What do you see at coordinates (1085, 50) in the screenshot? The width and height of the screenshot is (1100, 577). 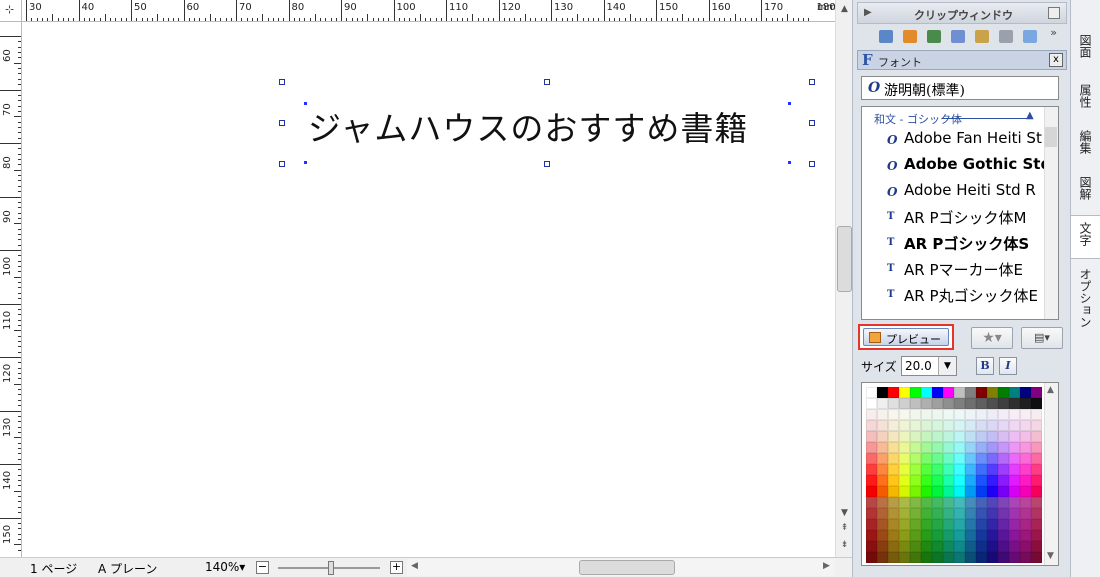 I see `side-tab: 図面` at bounding box center [1085, 50].